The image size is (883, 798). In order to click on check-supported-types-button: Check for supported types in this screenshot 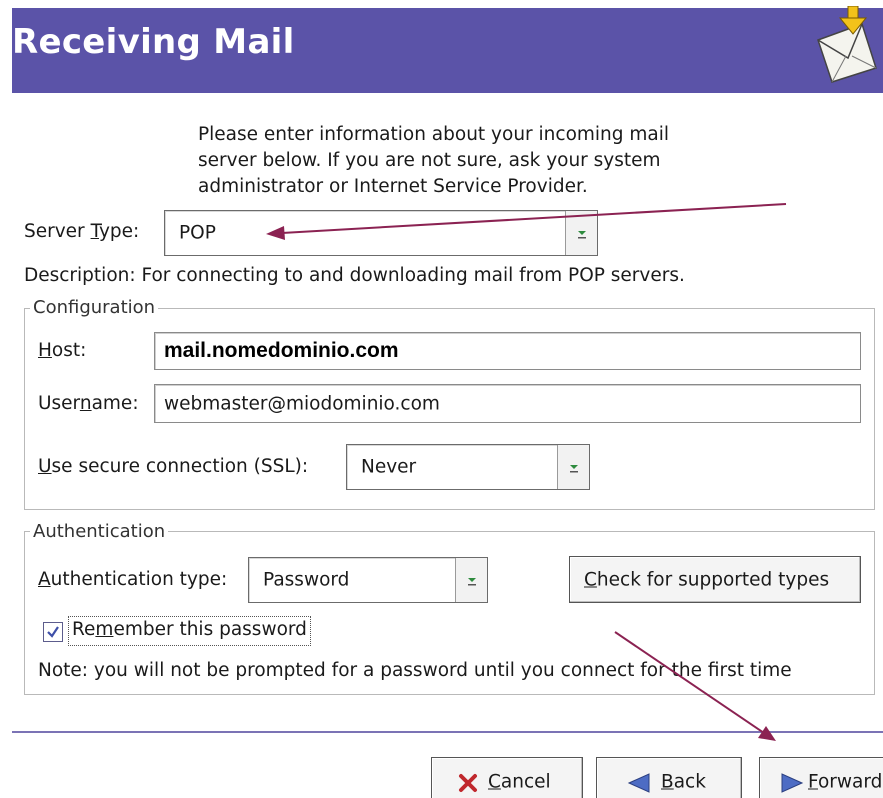, I will do `click(715, 579)`.